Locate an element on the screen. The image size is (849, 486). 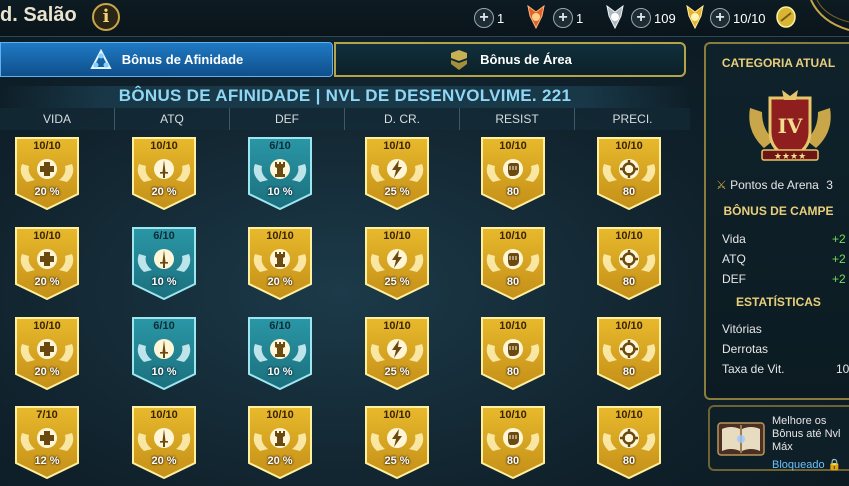
resource-gold-token: + 10/10 is located at coordinates (753, 17).